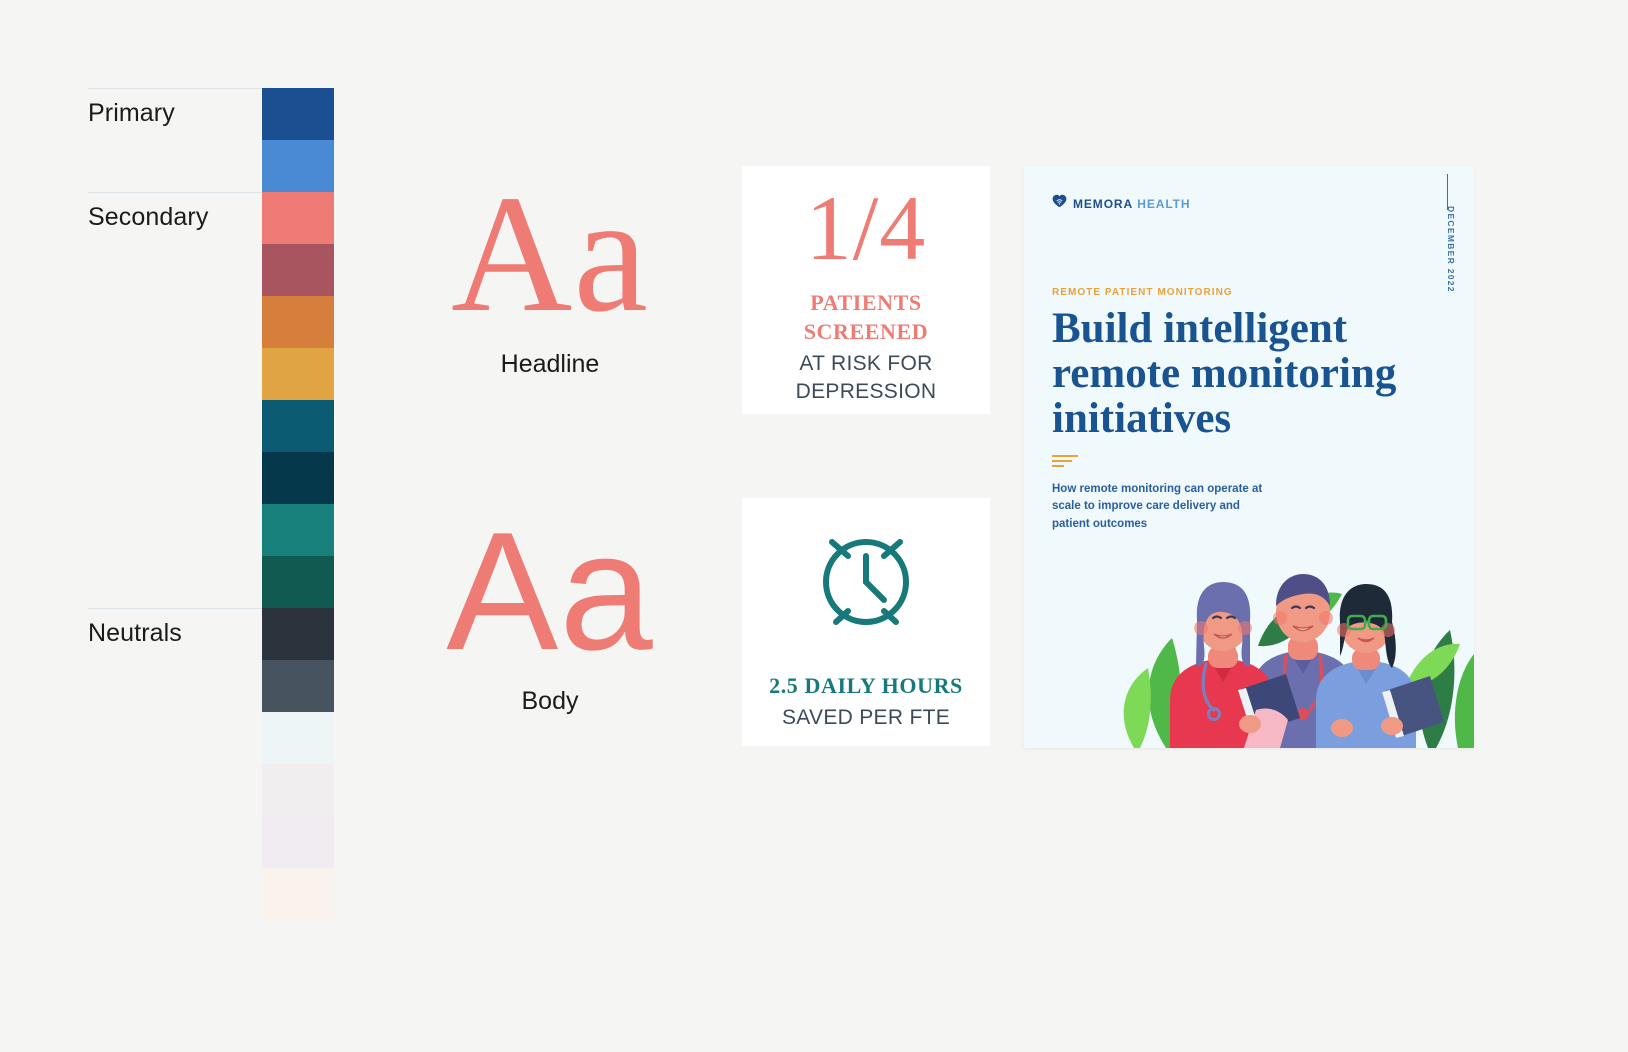 This screenshot has width=1628, height=1052. What do you see at coordinates (298, 634) in the screenshot?
I see `swatch-neutral-charcoal` at bounding box center [298, 634].